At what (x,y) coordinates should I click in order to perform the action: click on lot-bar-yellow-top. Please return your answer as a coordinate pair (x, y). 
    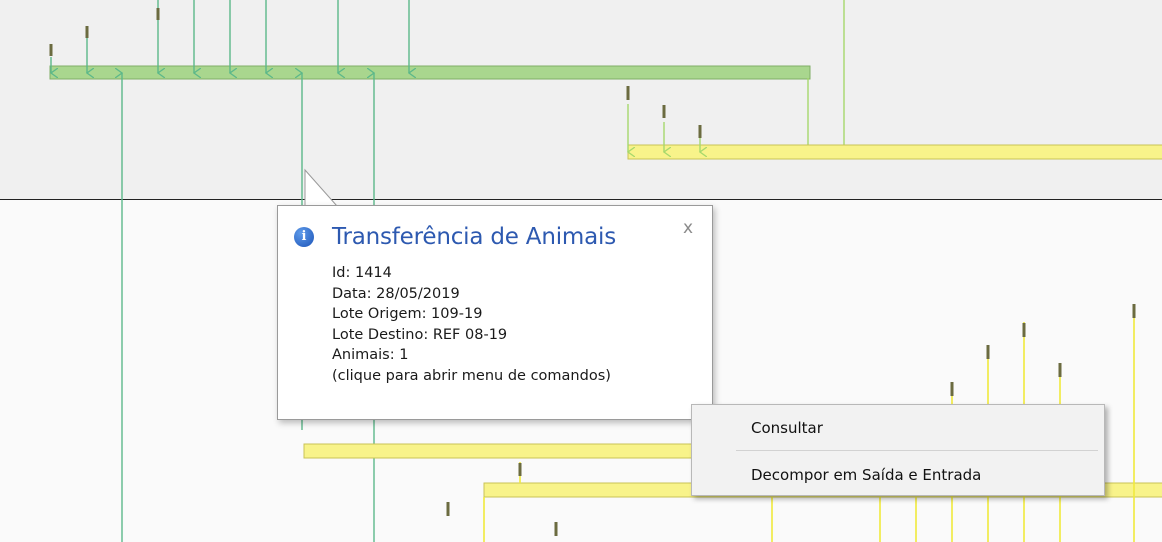
    Looking at the image, I should click on (894, 152).